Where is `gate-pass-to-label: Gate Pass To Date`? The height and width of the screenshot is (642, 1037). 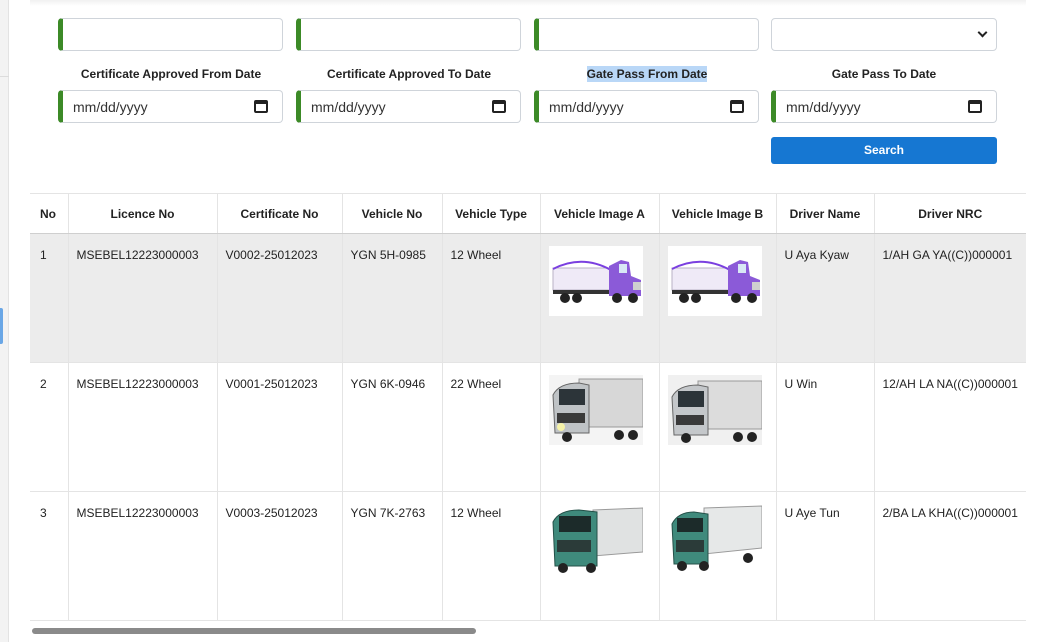
gate-pass-to-label: Gate Pass To Date is located at coordinates (884, 74).